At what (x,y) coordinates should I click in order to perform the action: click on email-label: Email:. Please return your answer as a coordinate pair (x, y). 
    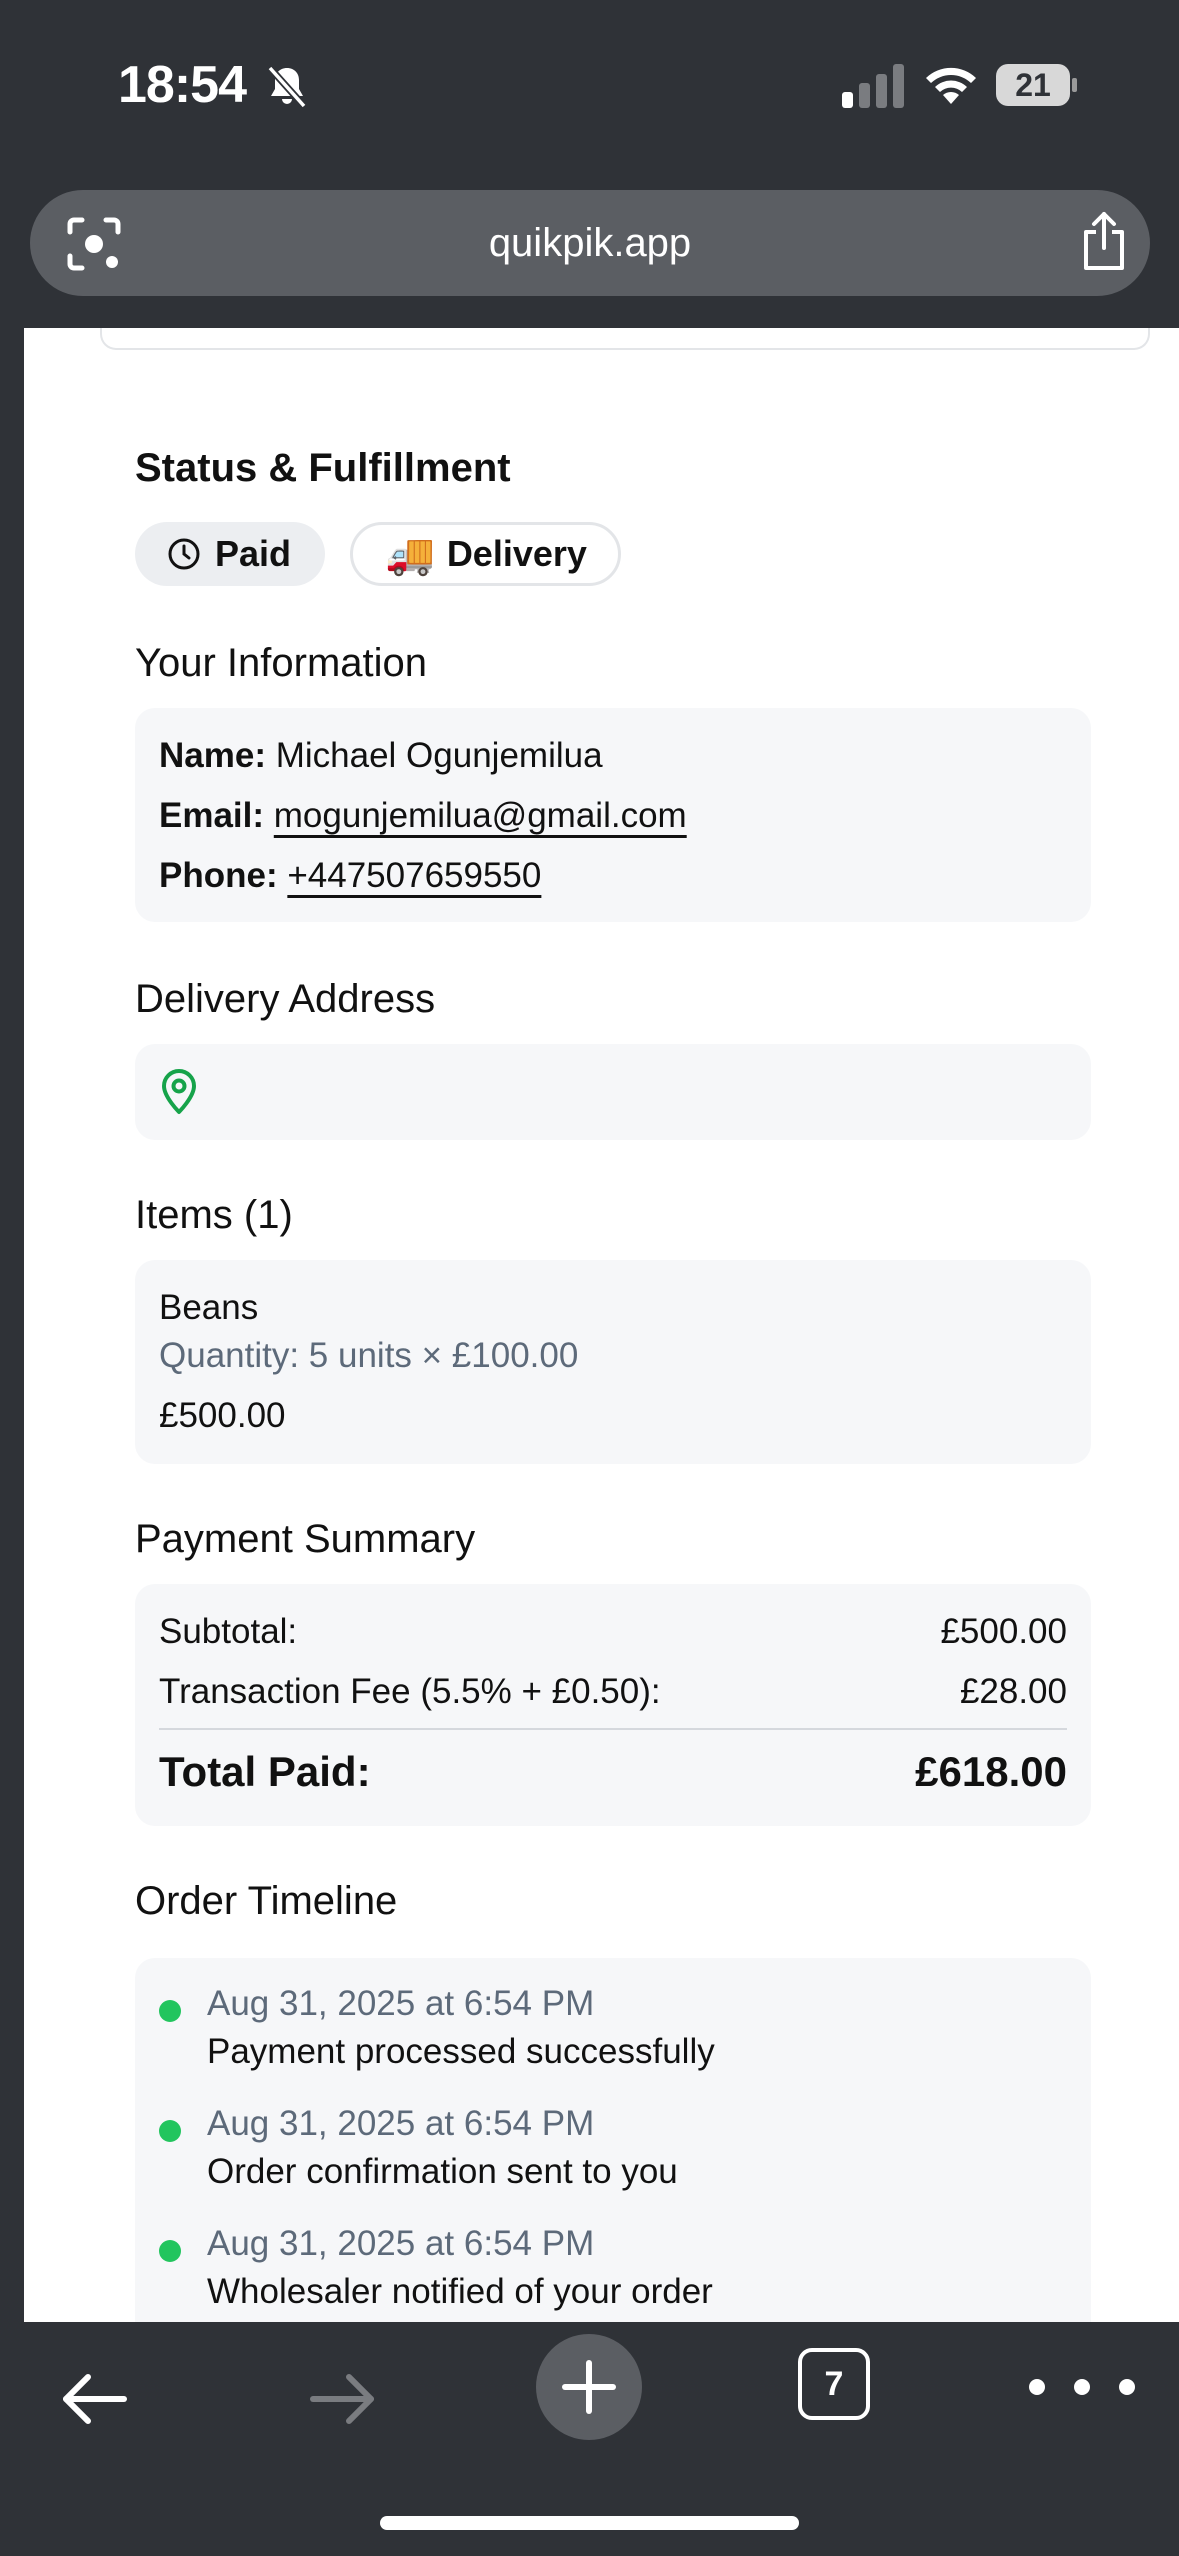
    Looking at the image, I should click on (212, 815).